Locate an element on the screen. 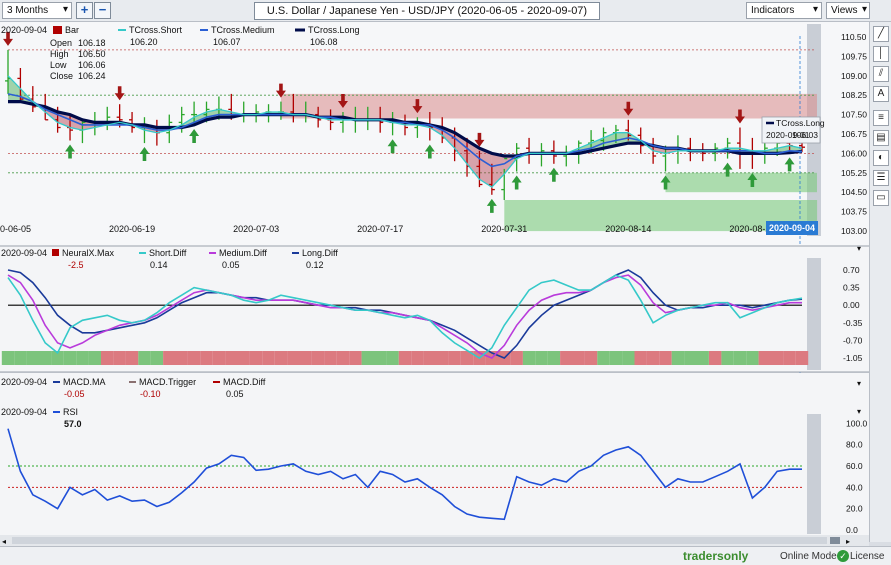 The width and height of the screenshot is (891, 565). comment-tool-icon: ▭ is located at coordinates (881, 198).